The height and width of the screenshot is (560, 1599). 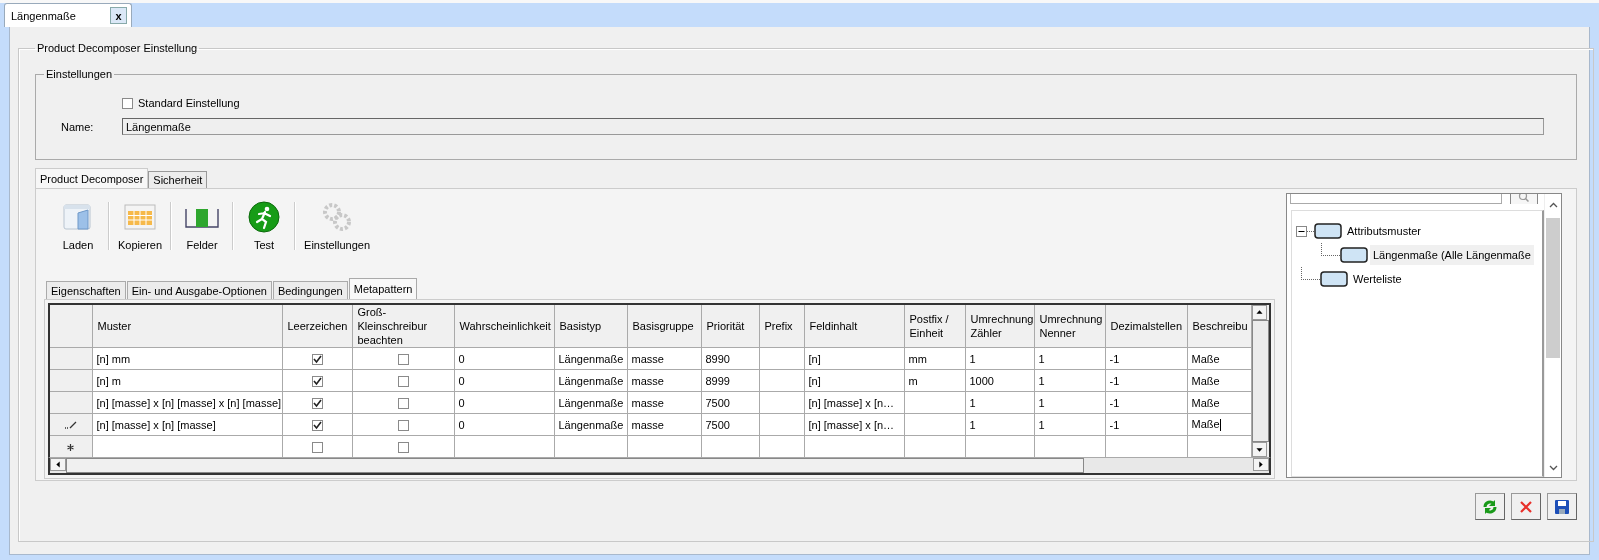 What do you see at coordinates (202, 226) in the screenshot?
I see `toolbar-button: Felder` at bounding box center [202, 226].